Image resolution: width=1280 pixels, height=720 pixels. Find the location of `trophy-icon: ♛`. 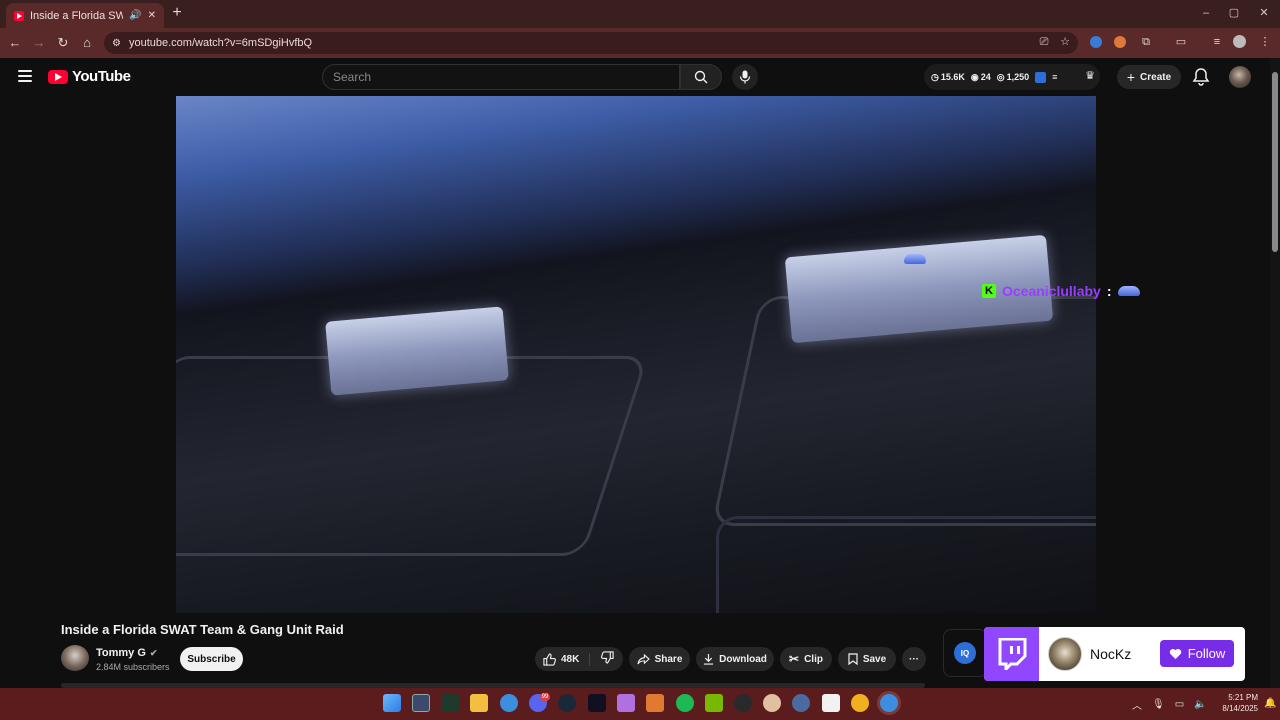

trophy-icon: ♛ is located at coordinates (1090, 76).